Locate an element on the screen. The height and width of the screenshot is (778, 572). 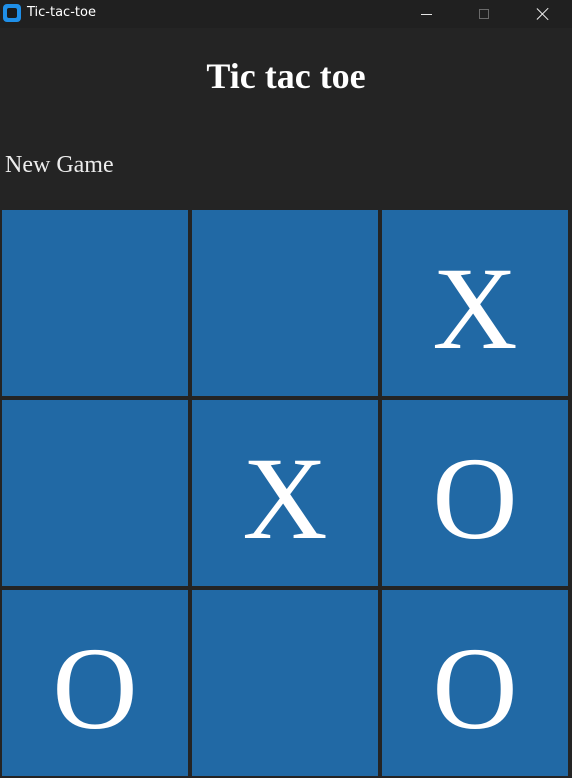
board-cell-r3c1: O is located at coordinates (95, 683).